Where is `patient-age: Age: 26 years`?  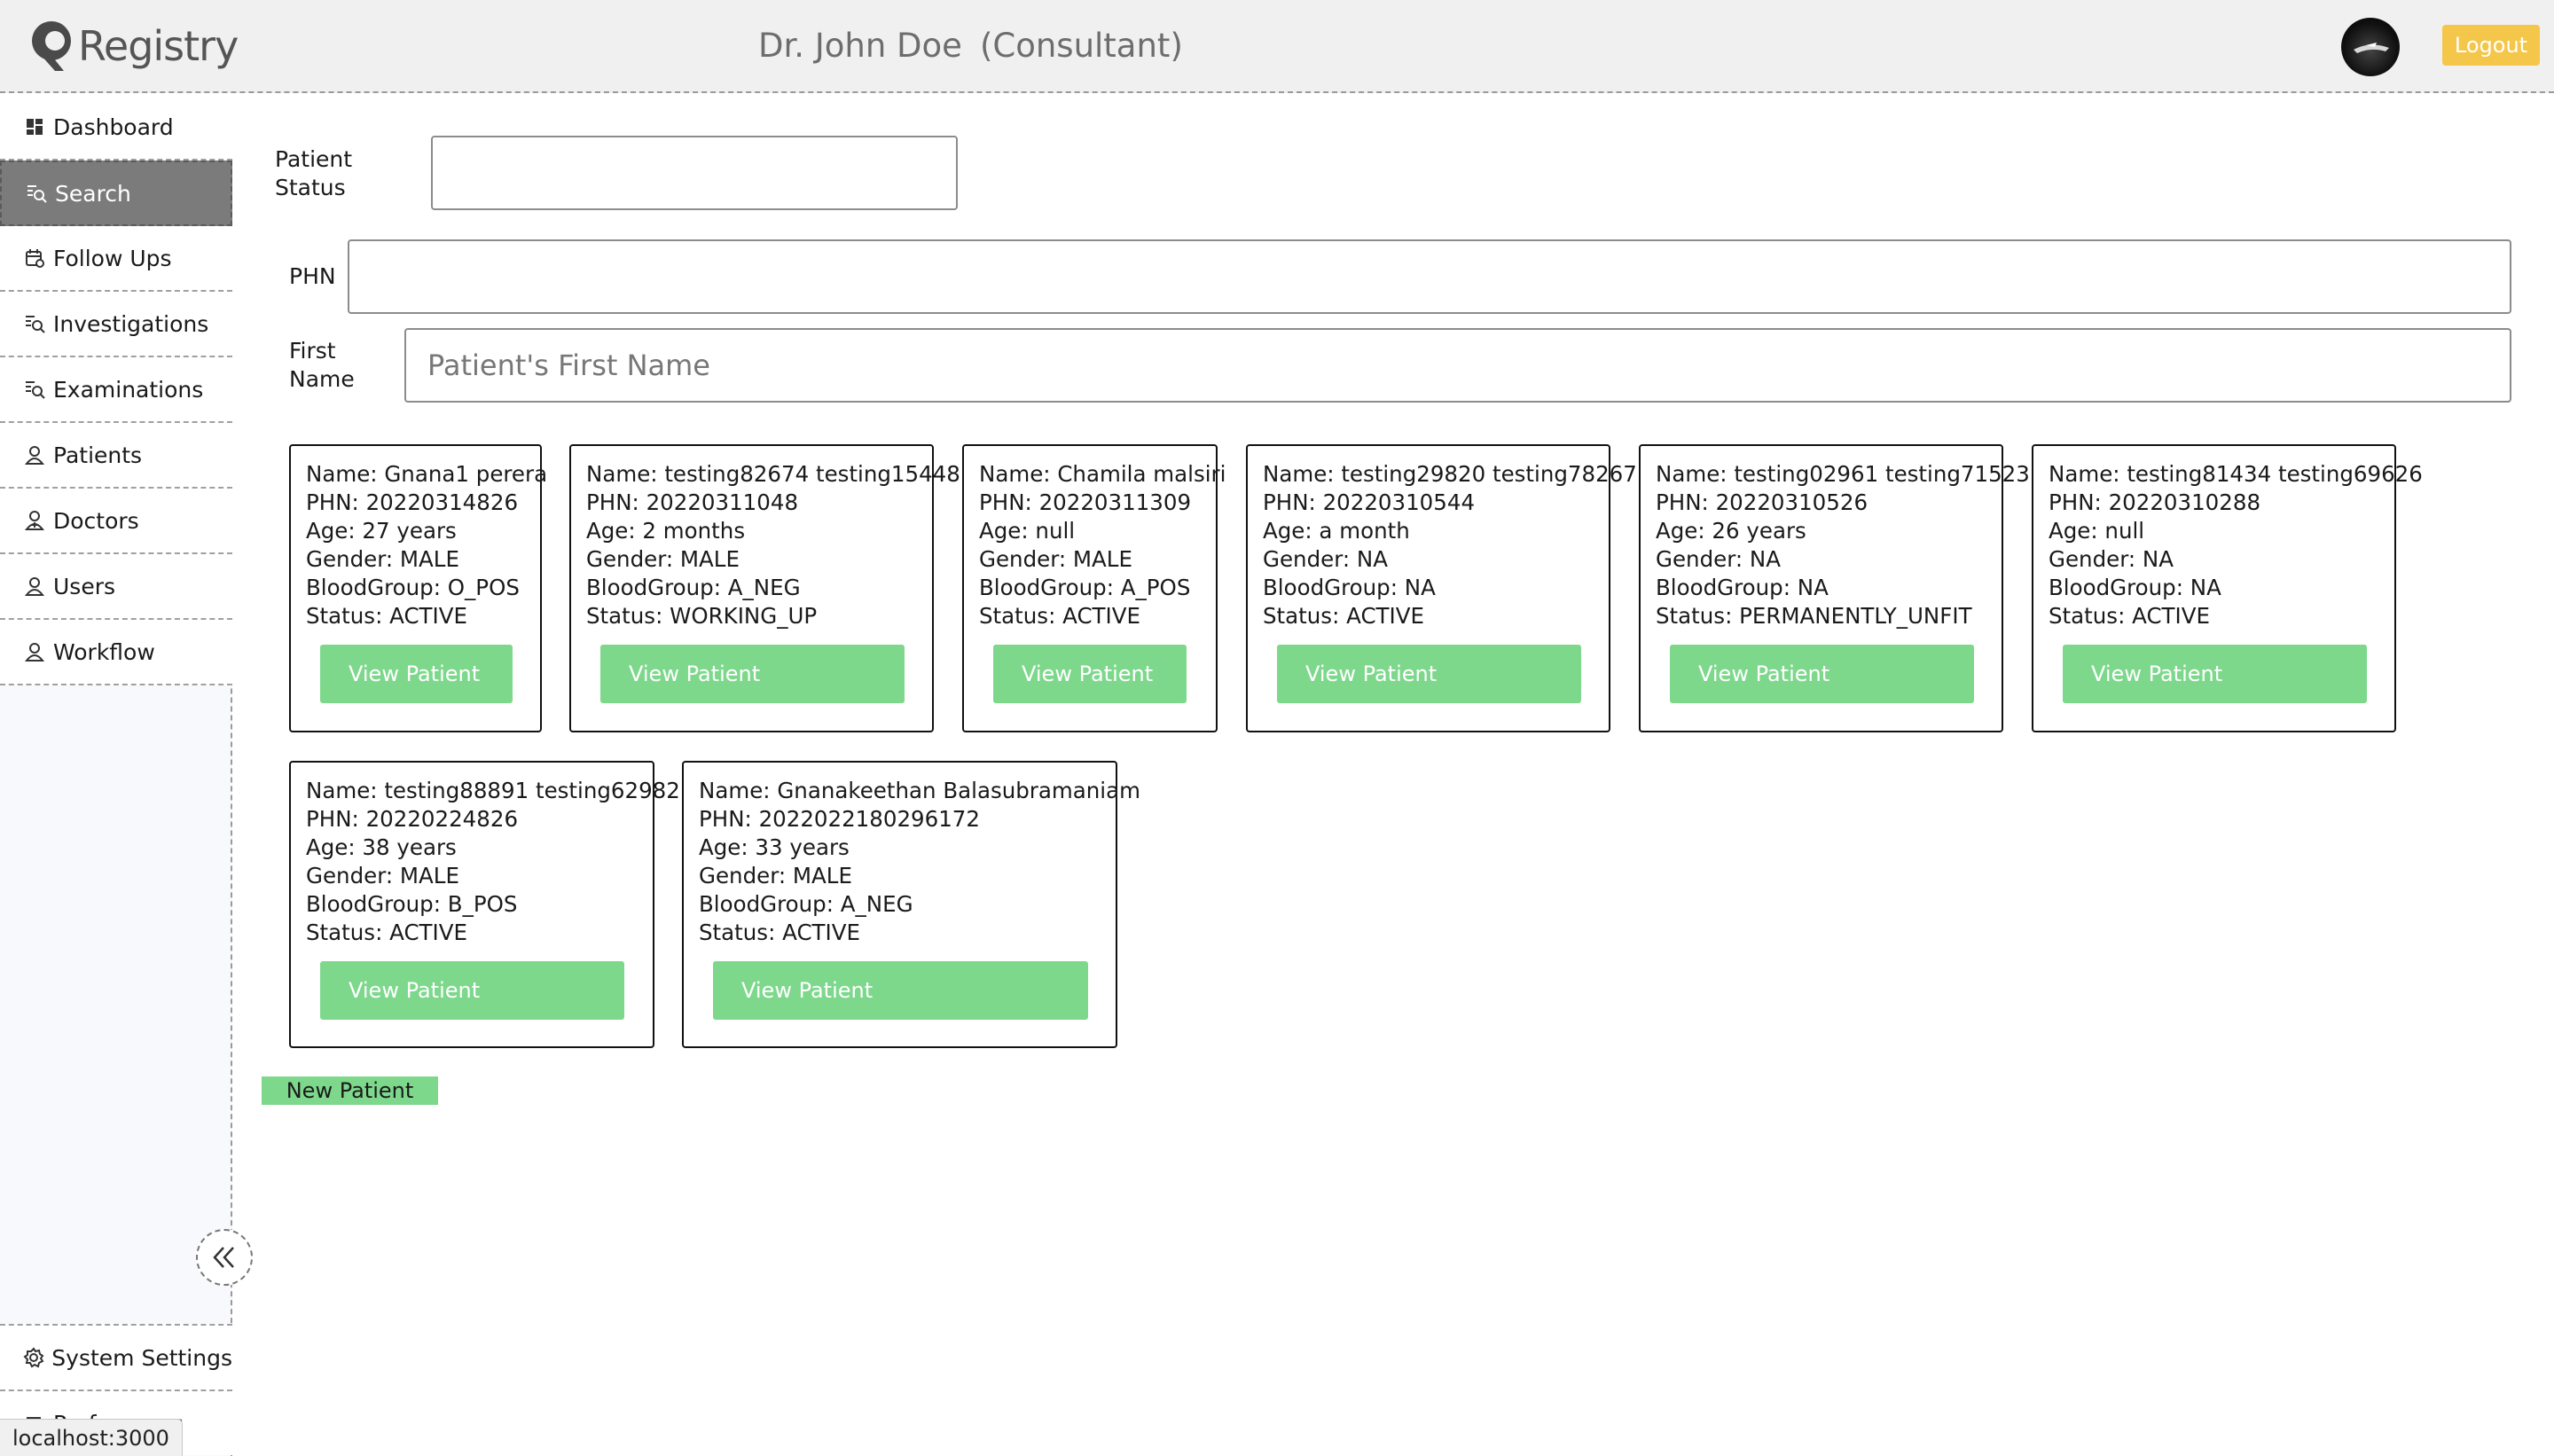 patient-age: Age: 26 years is located at coordinates (1731, 531).